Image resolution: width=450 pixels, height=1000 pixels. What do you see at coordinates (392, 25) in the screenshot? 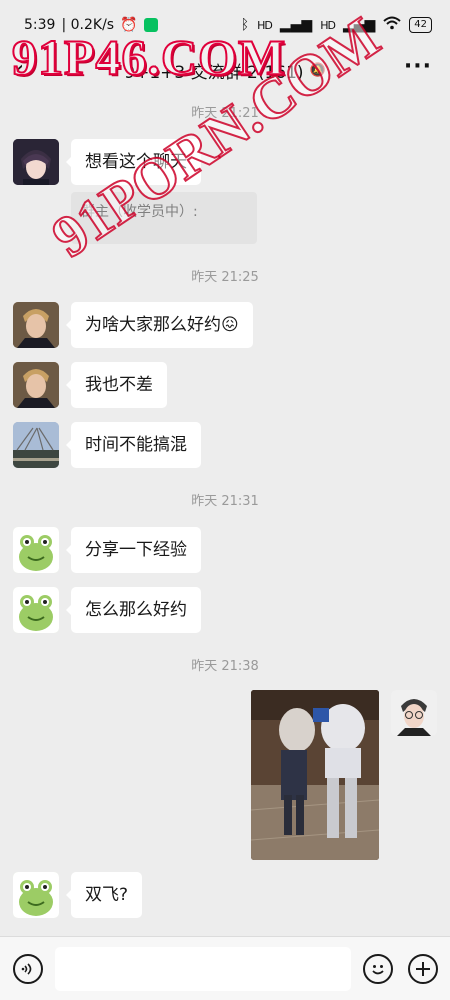
I see `wifi-icon` at bounding box center [392, 25].